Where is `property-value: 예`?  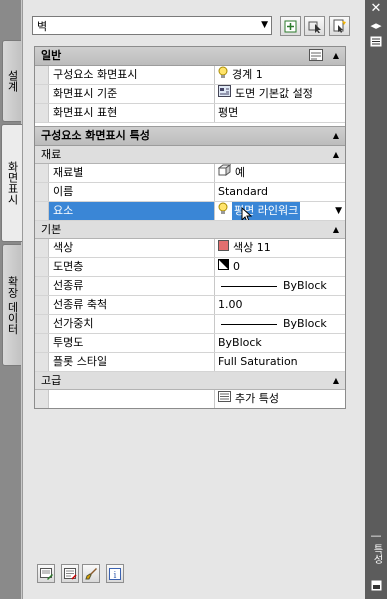
property-value: 예 is located at coordinates (280, 173).